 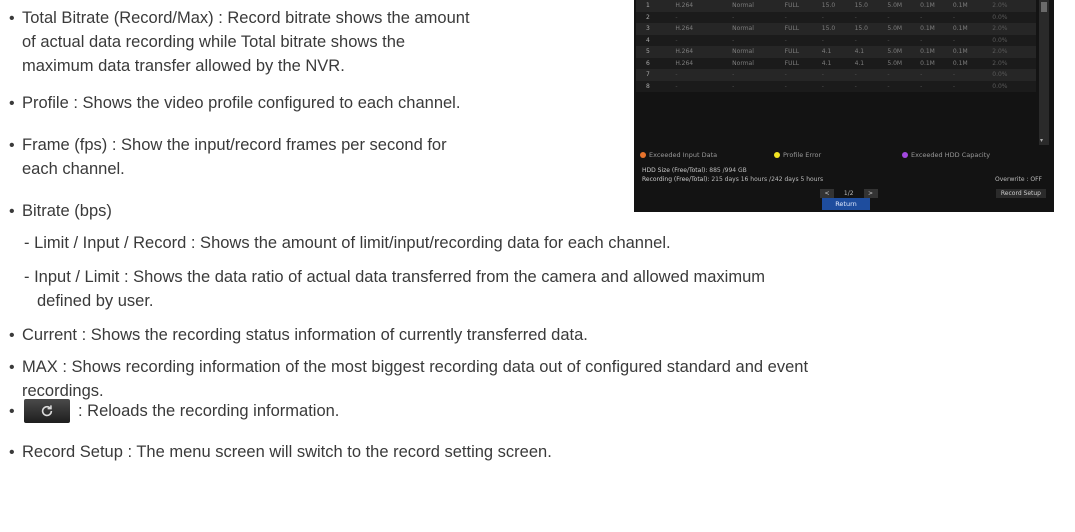 What do you see at coordinates (767, 179) in the screenshot?
I see `recording-value: 215 days 16 hours /242 days 5 hours` at bounding box center [767, 179].